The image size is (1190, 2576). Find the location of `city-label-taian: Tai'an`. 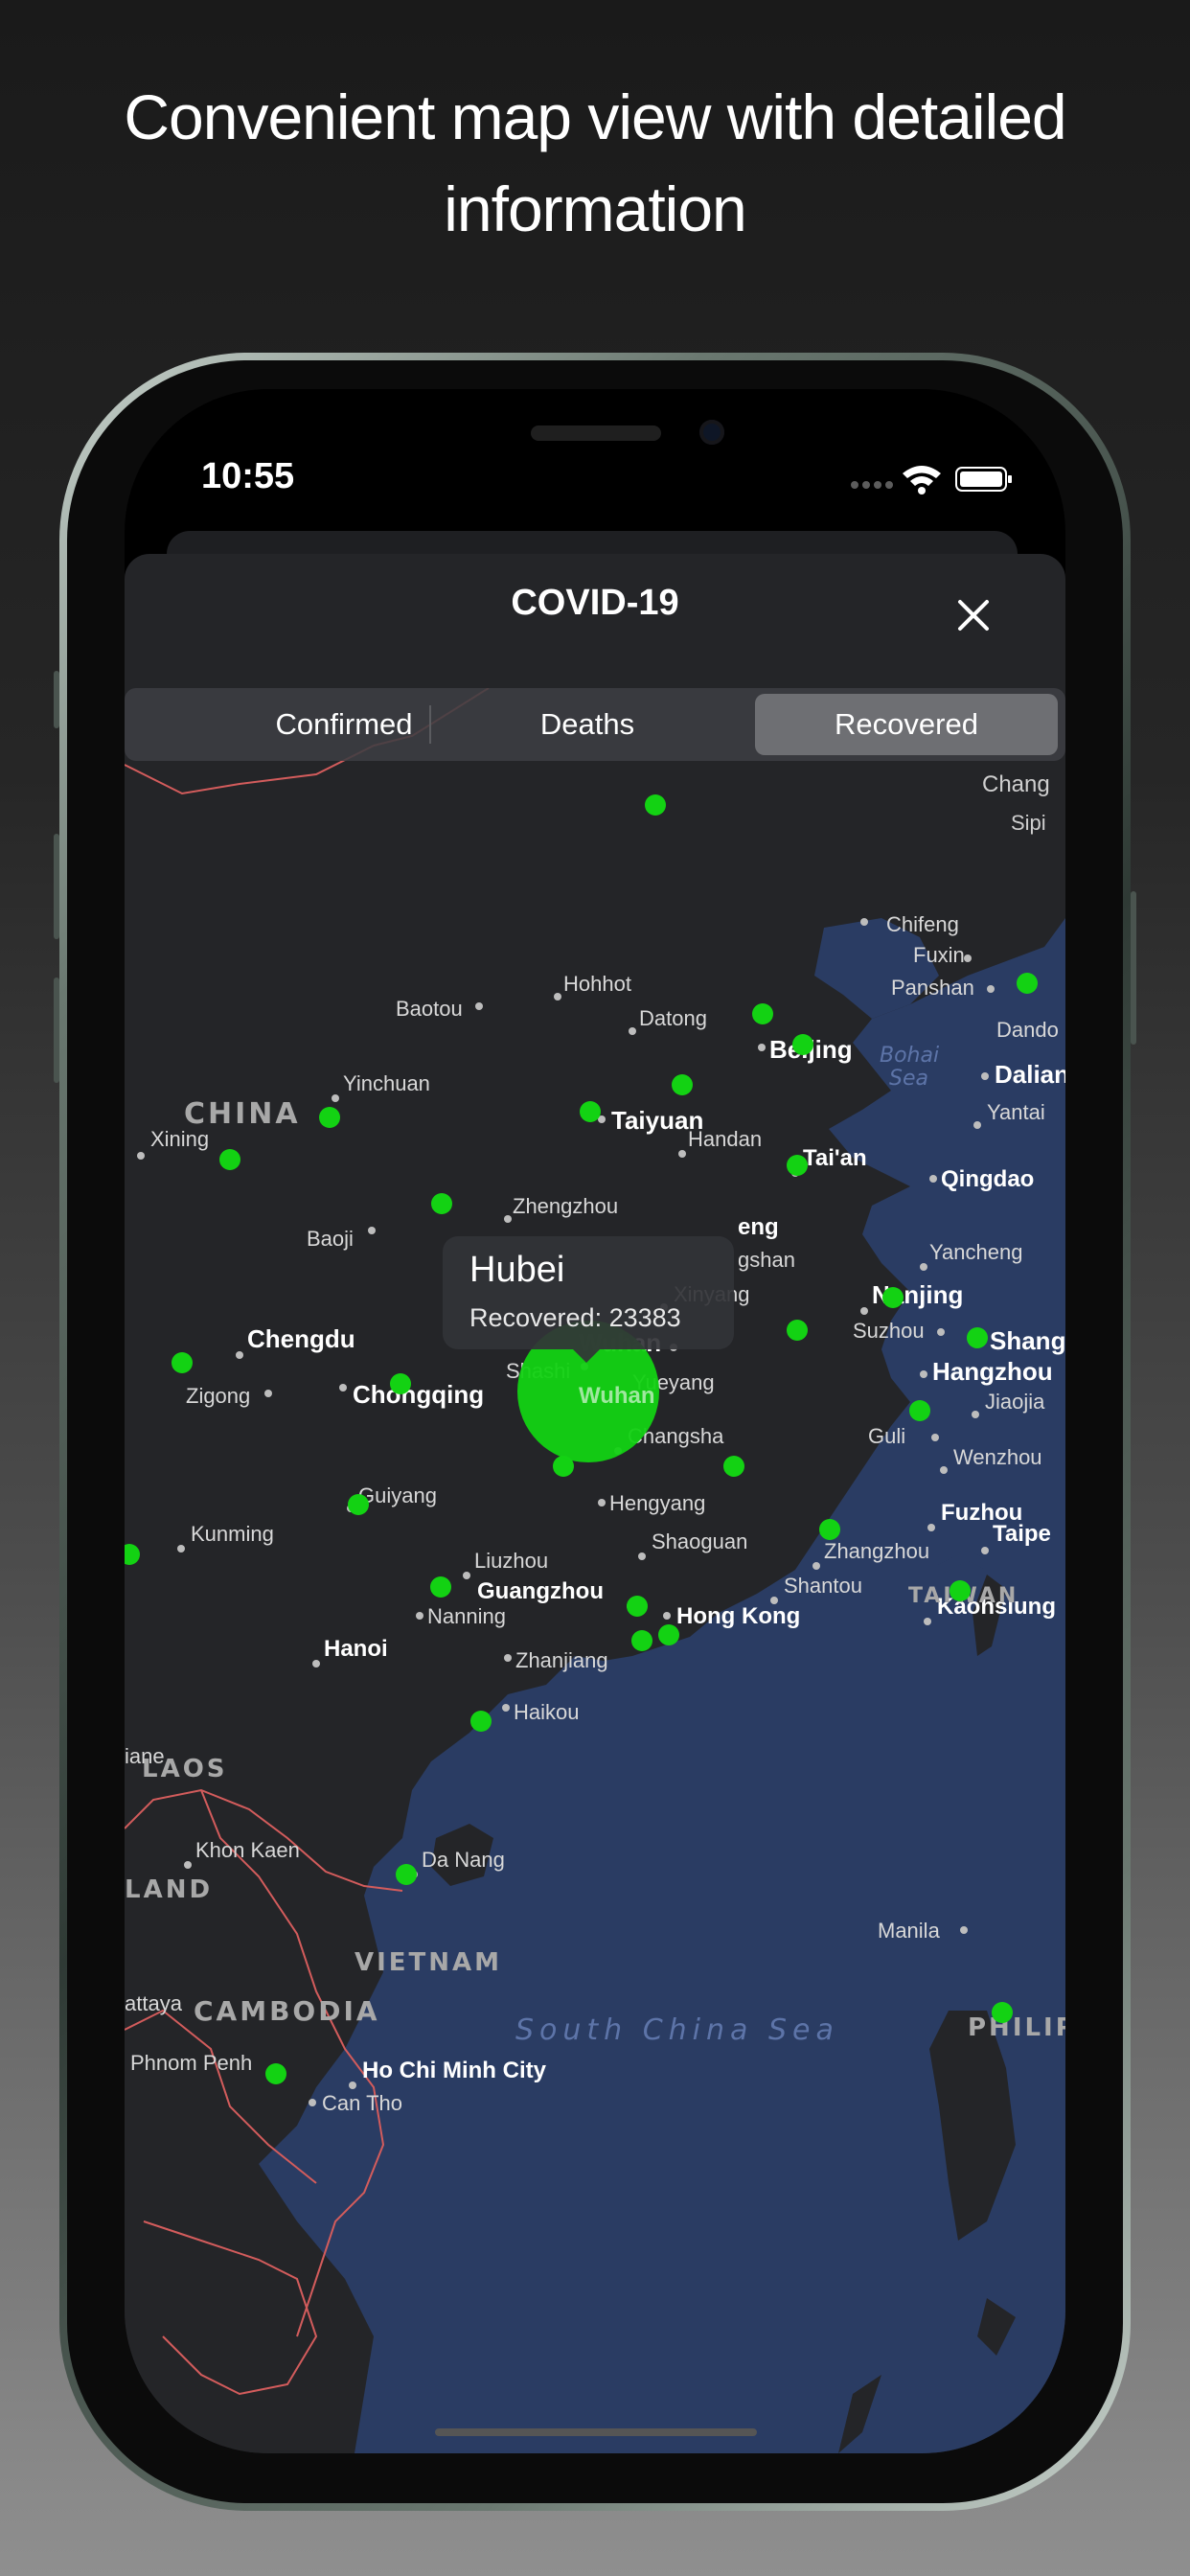

city-label-taian: Tai'an is located at coordinates (835, 1158).